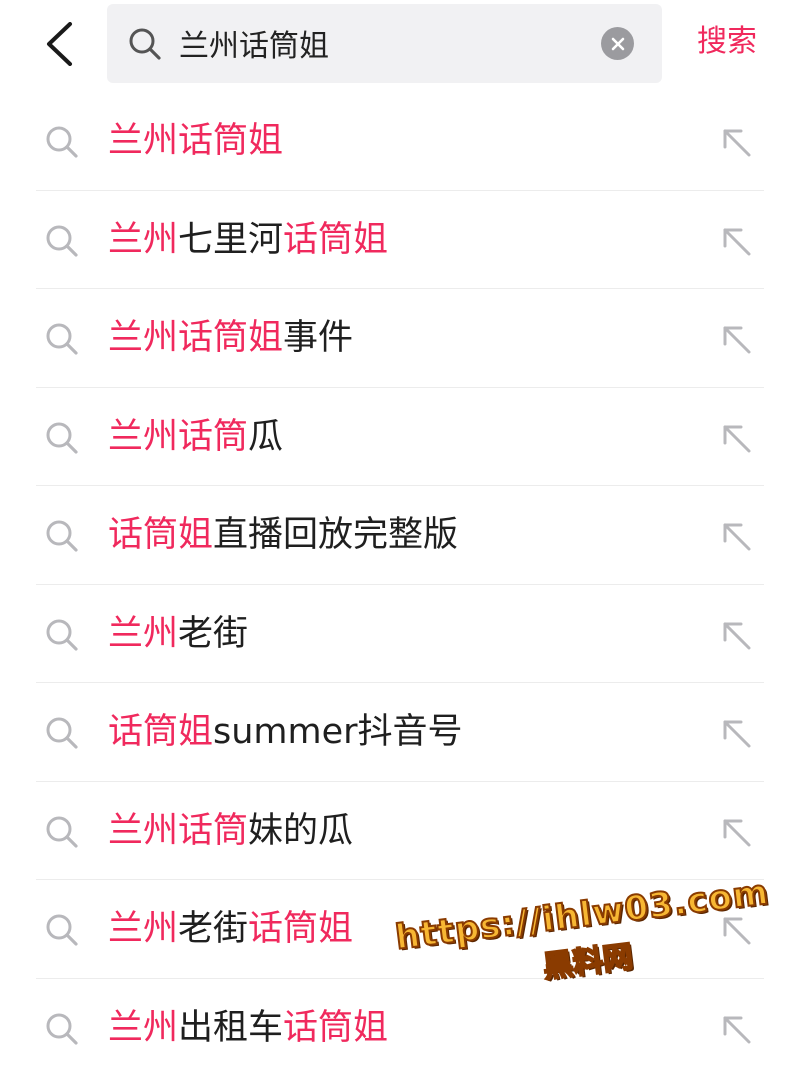 The height and width of the screenshot is (1070, 800). Describe the element at coordinates (301, 830) in the screenshot. I see `suggestion-segment: 妹的瓜` at that location.